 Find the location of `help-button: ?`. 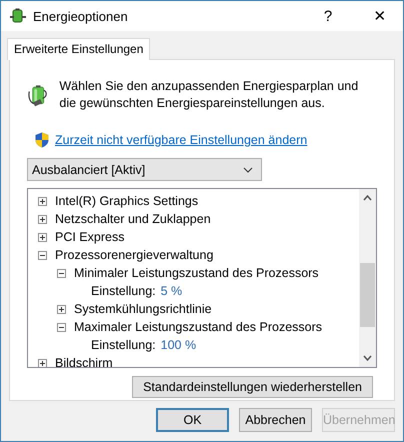

help-button: ? is located at coordinates (328, 16).